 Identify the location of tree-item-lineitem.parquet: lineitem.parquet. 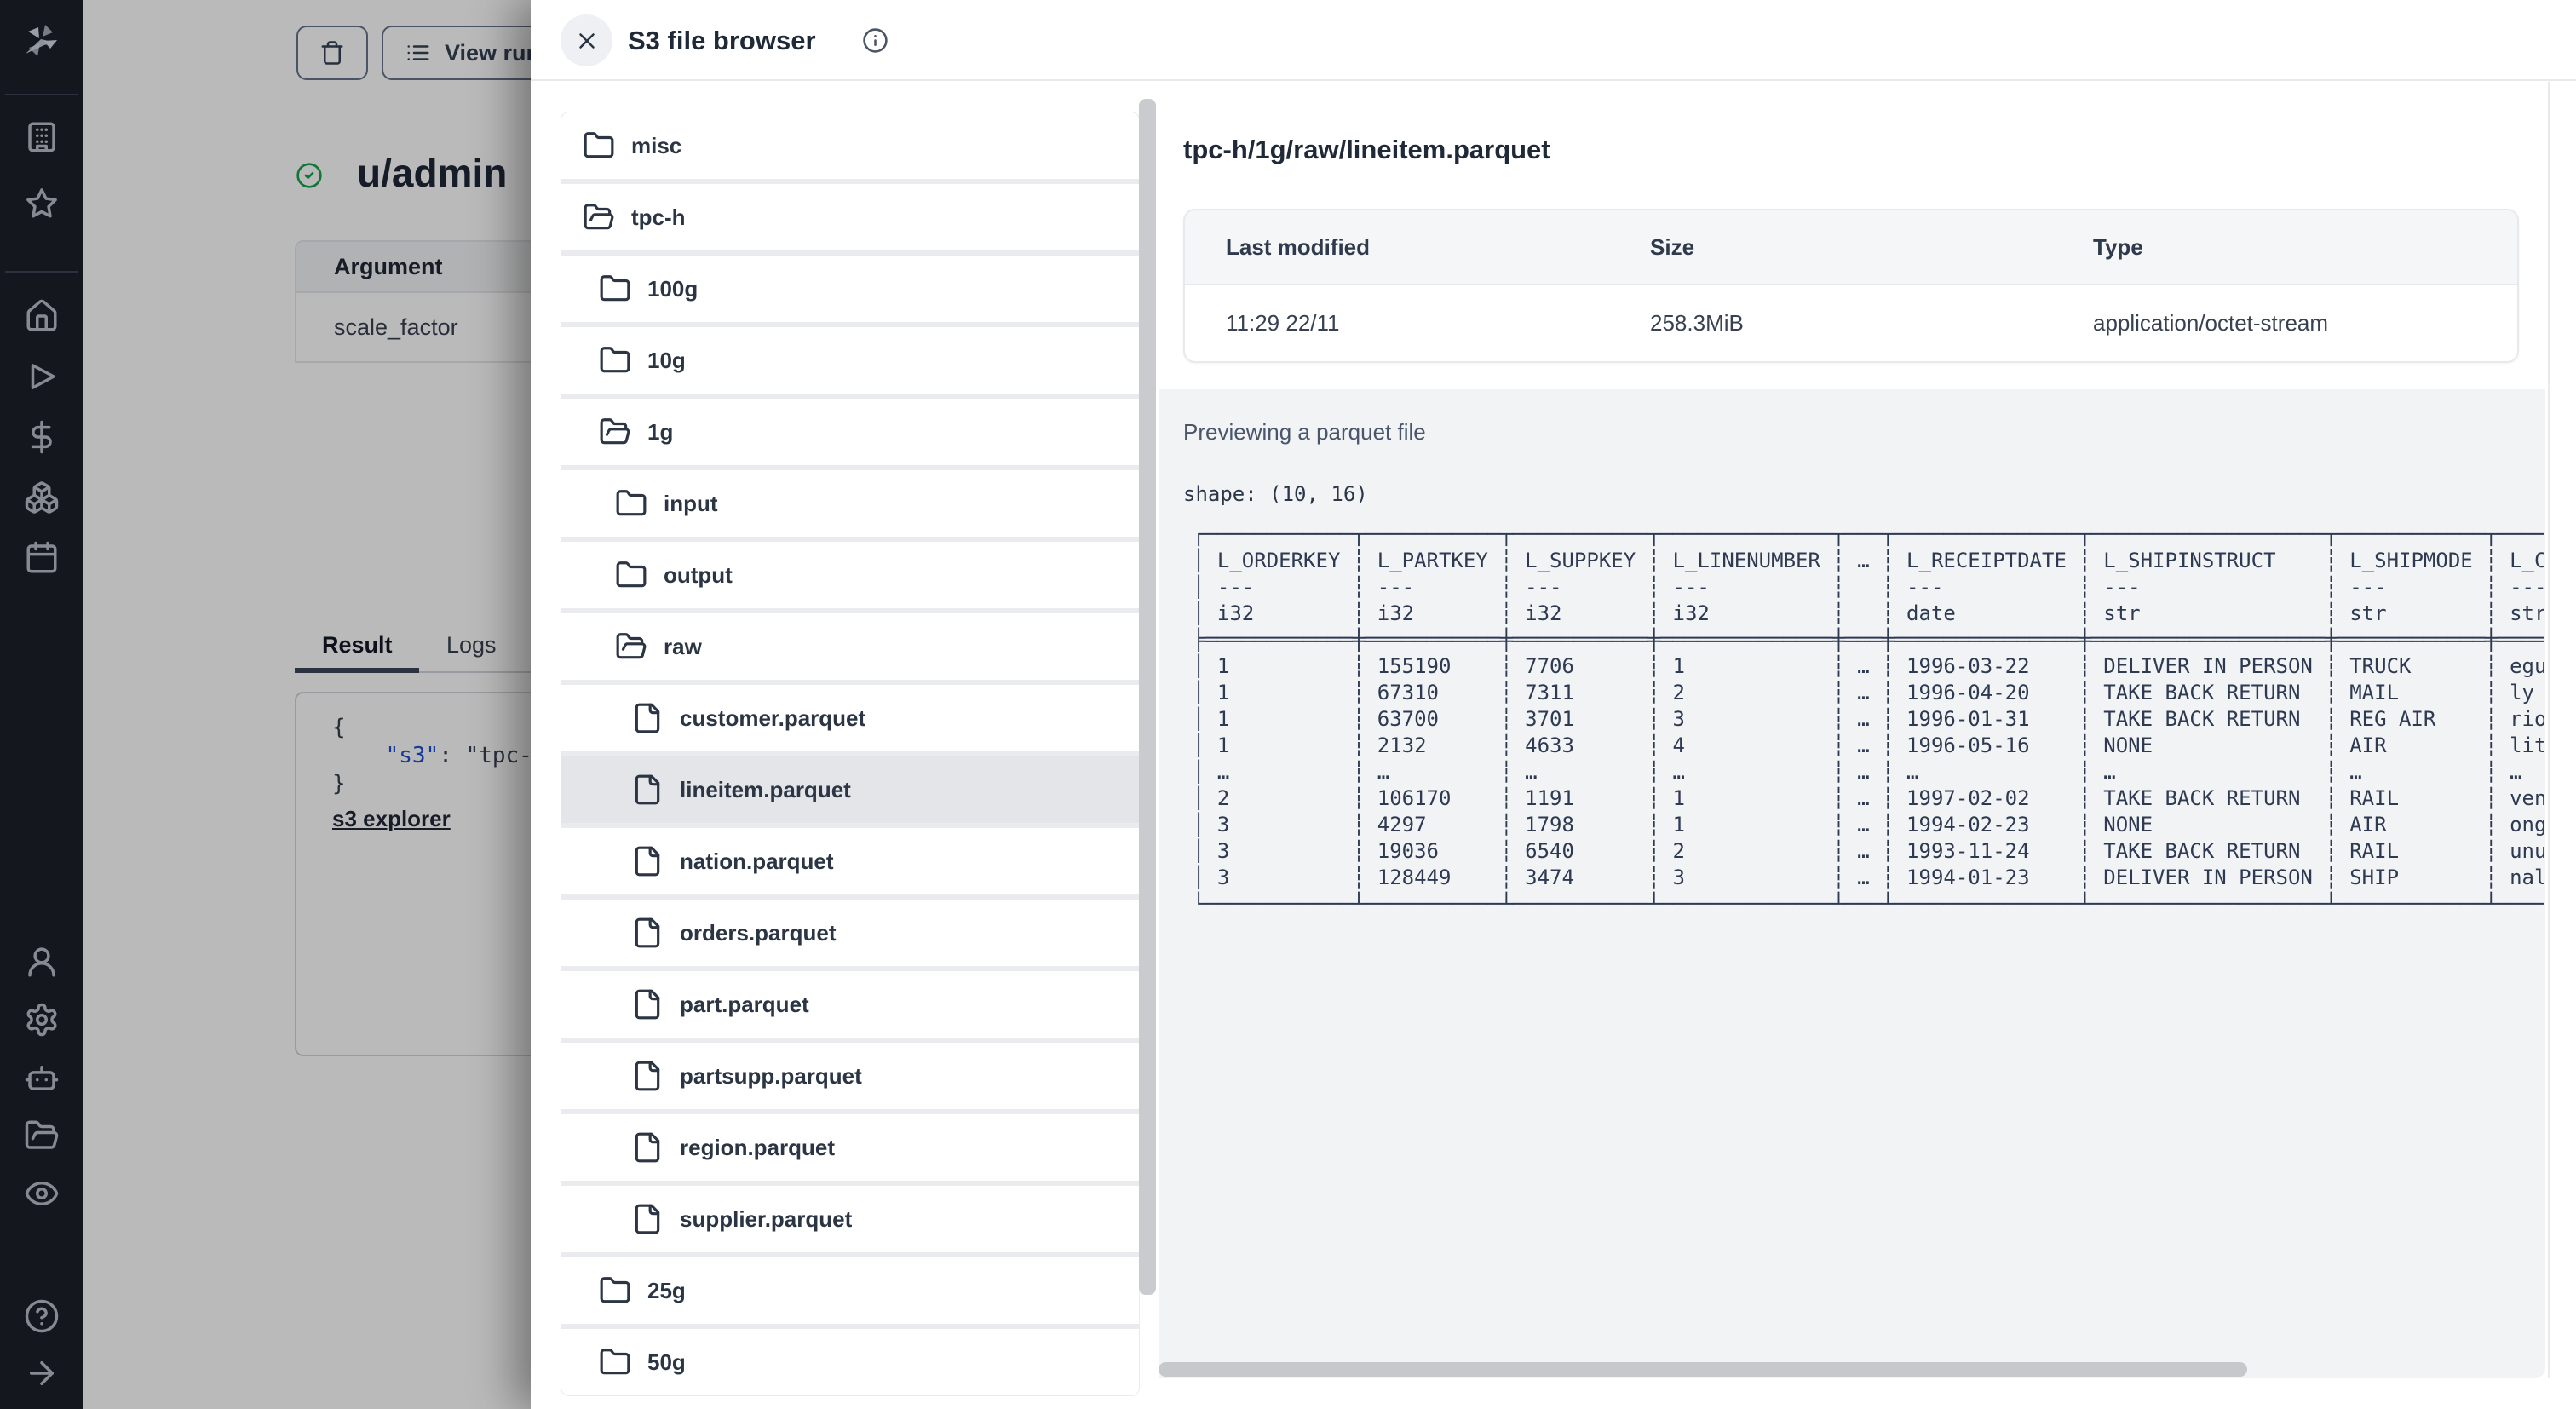
(850, 789).